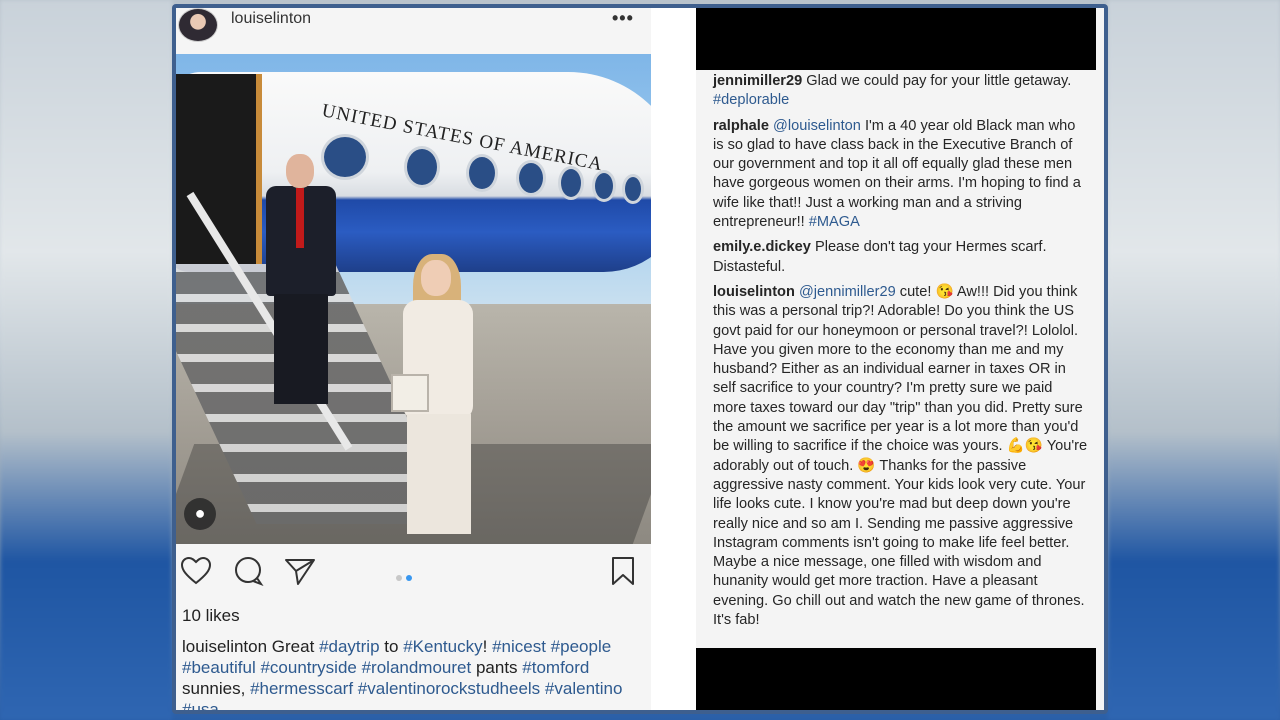  Describe the element at coordinates (211, 616) in the screenshot. I see `likes-count: 10 likes` at that location.